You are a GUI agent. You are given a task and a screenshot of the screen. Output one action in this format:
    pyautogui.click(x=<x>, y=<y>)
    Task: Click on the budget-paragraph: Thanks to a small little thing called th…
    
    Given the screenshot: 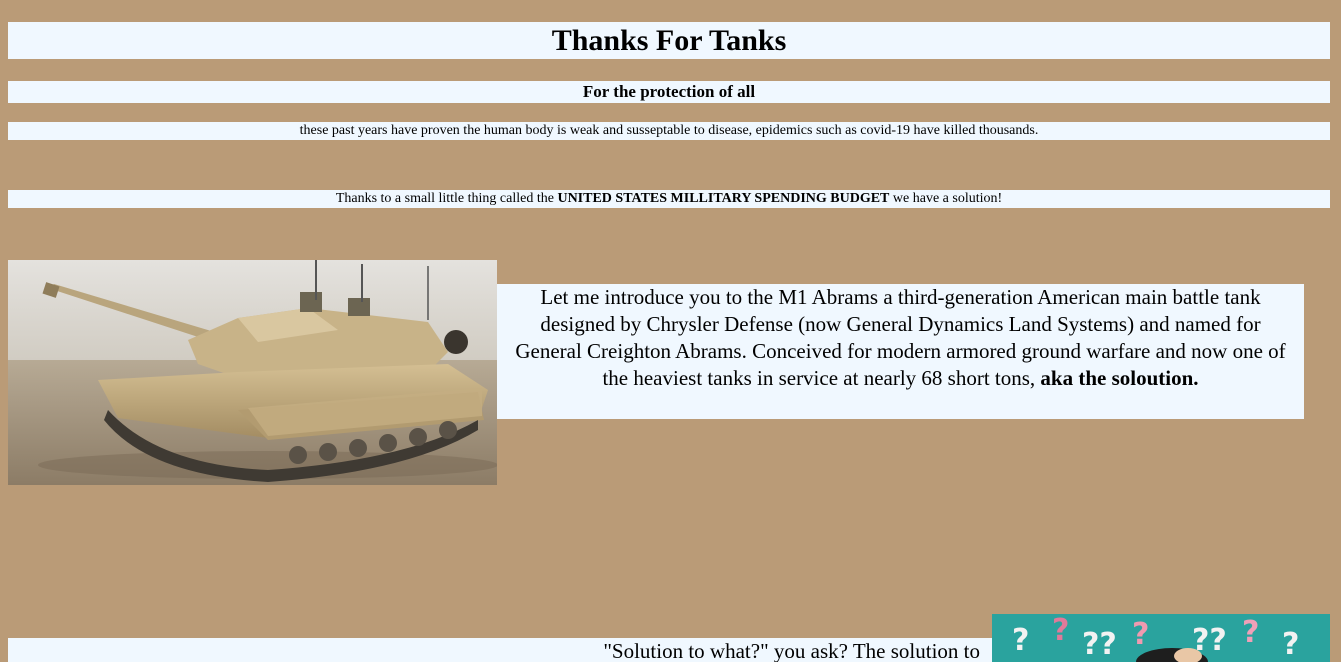 What is the action you would take?
    pyautogui.click(x=669, y=199)
    